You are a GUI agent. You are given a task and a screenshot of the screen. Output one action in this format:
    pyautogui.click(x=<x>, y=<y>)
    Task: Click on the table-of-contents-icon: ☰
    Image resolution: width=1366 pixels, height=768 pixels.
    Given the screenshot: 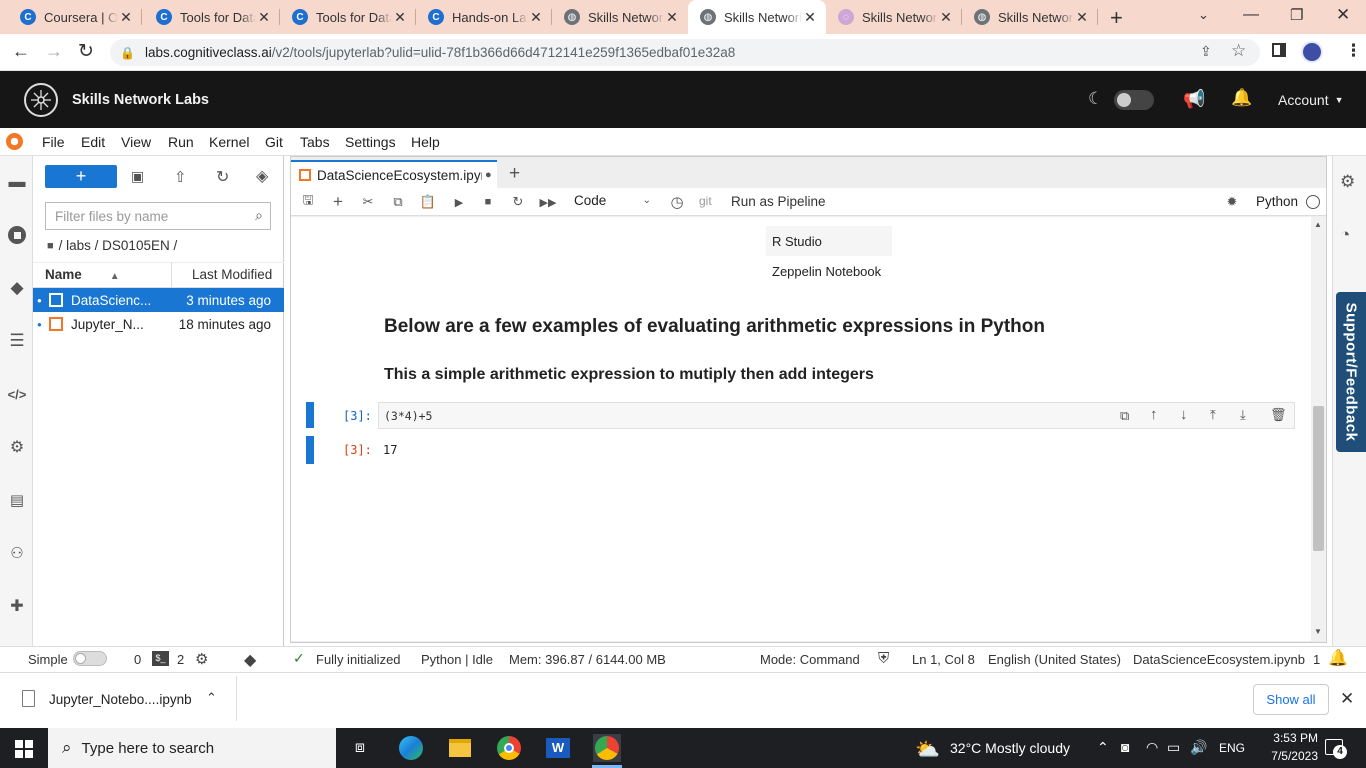 What is the action you would take?
    pyautogui.click(x=17, y=341)
    